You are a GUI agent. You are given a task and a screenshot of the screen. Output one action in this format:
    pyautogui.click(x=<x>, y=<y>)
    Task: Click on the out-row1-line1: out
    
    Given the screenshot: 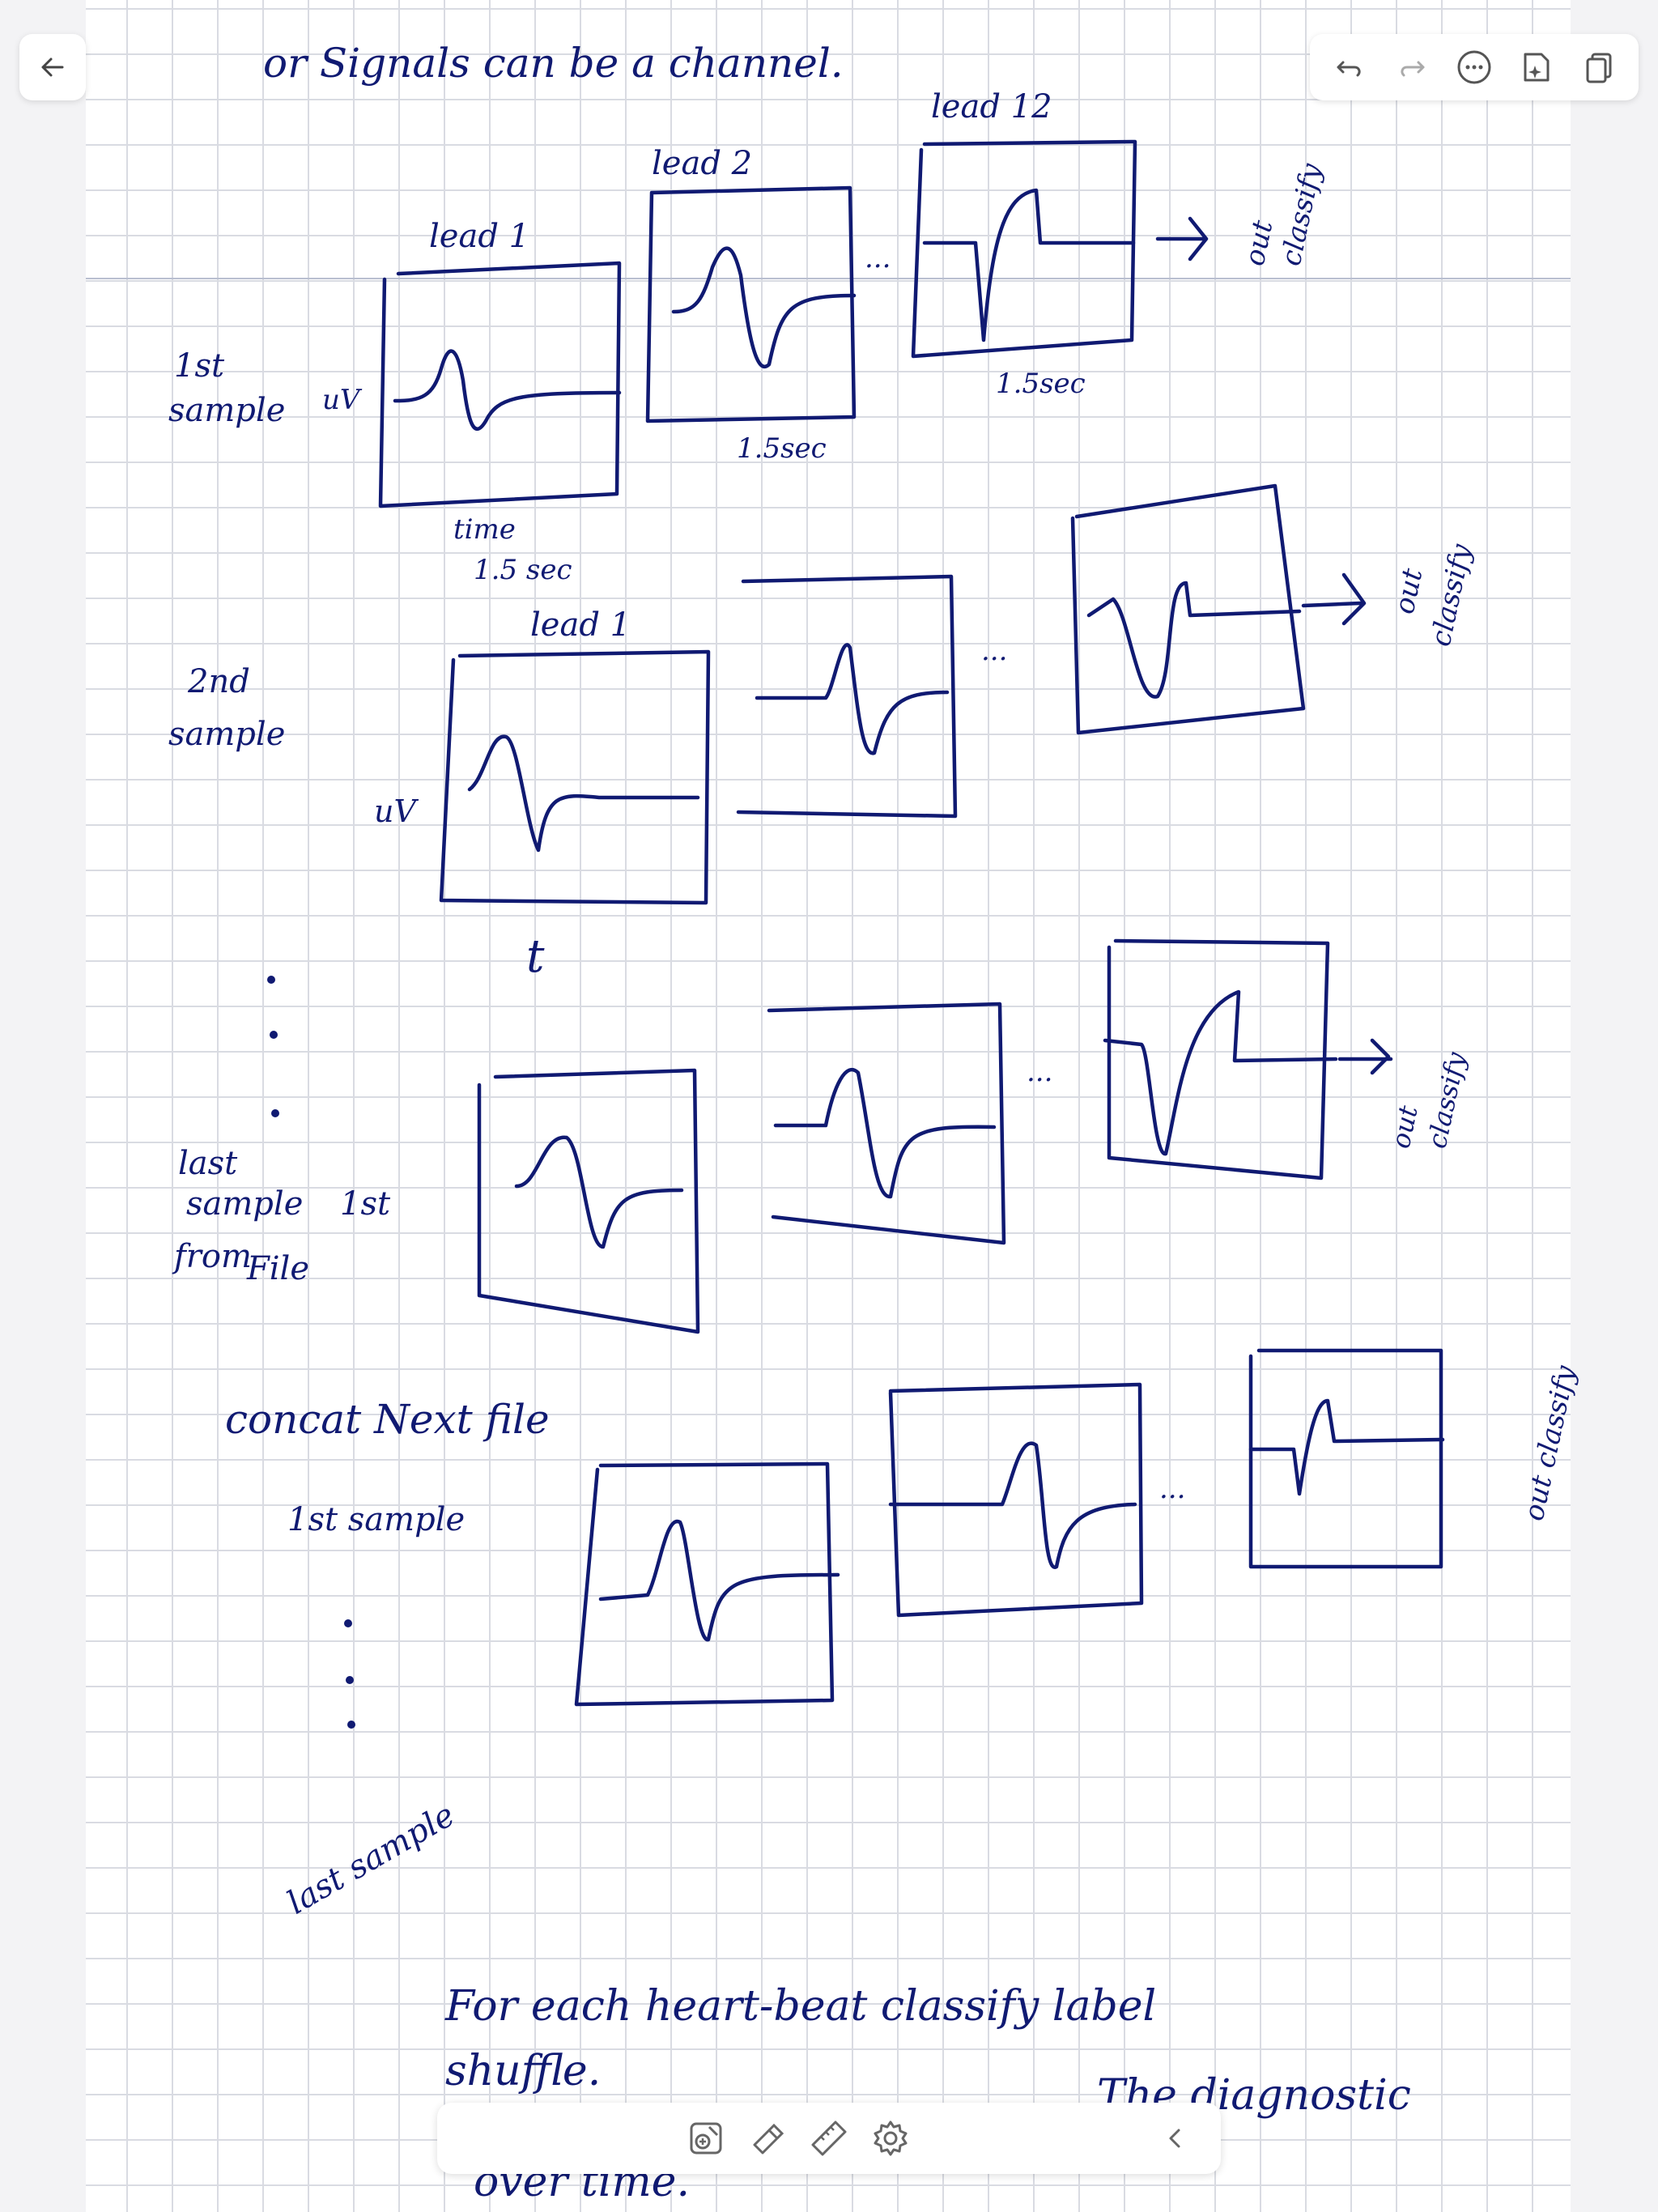 What is the action you would take?
    pyautogui.click(x=1259, y=242)
    